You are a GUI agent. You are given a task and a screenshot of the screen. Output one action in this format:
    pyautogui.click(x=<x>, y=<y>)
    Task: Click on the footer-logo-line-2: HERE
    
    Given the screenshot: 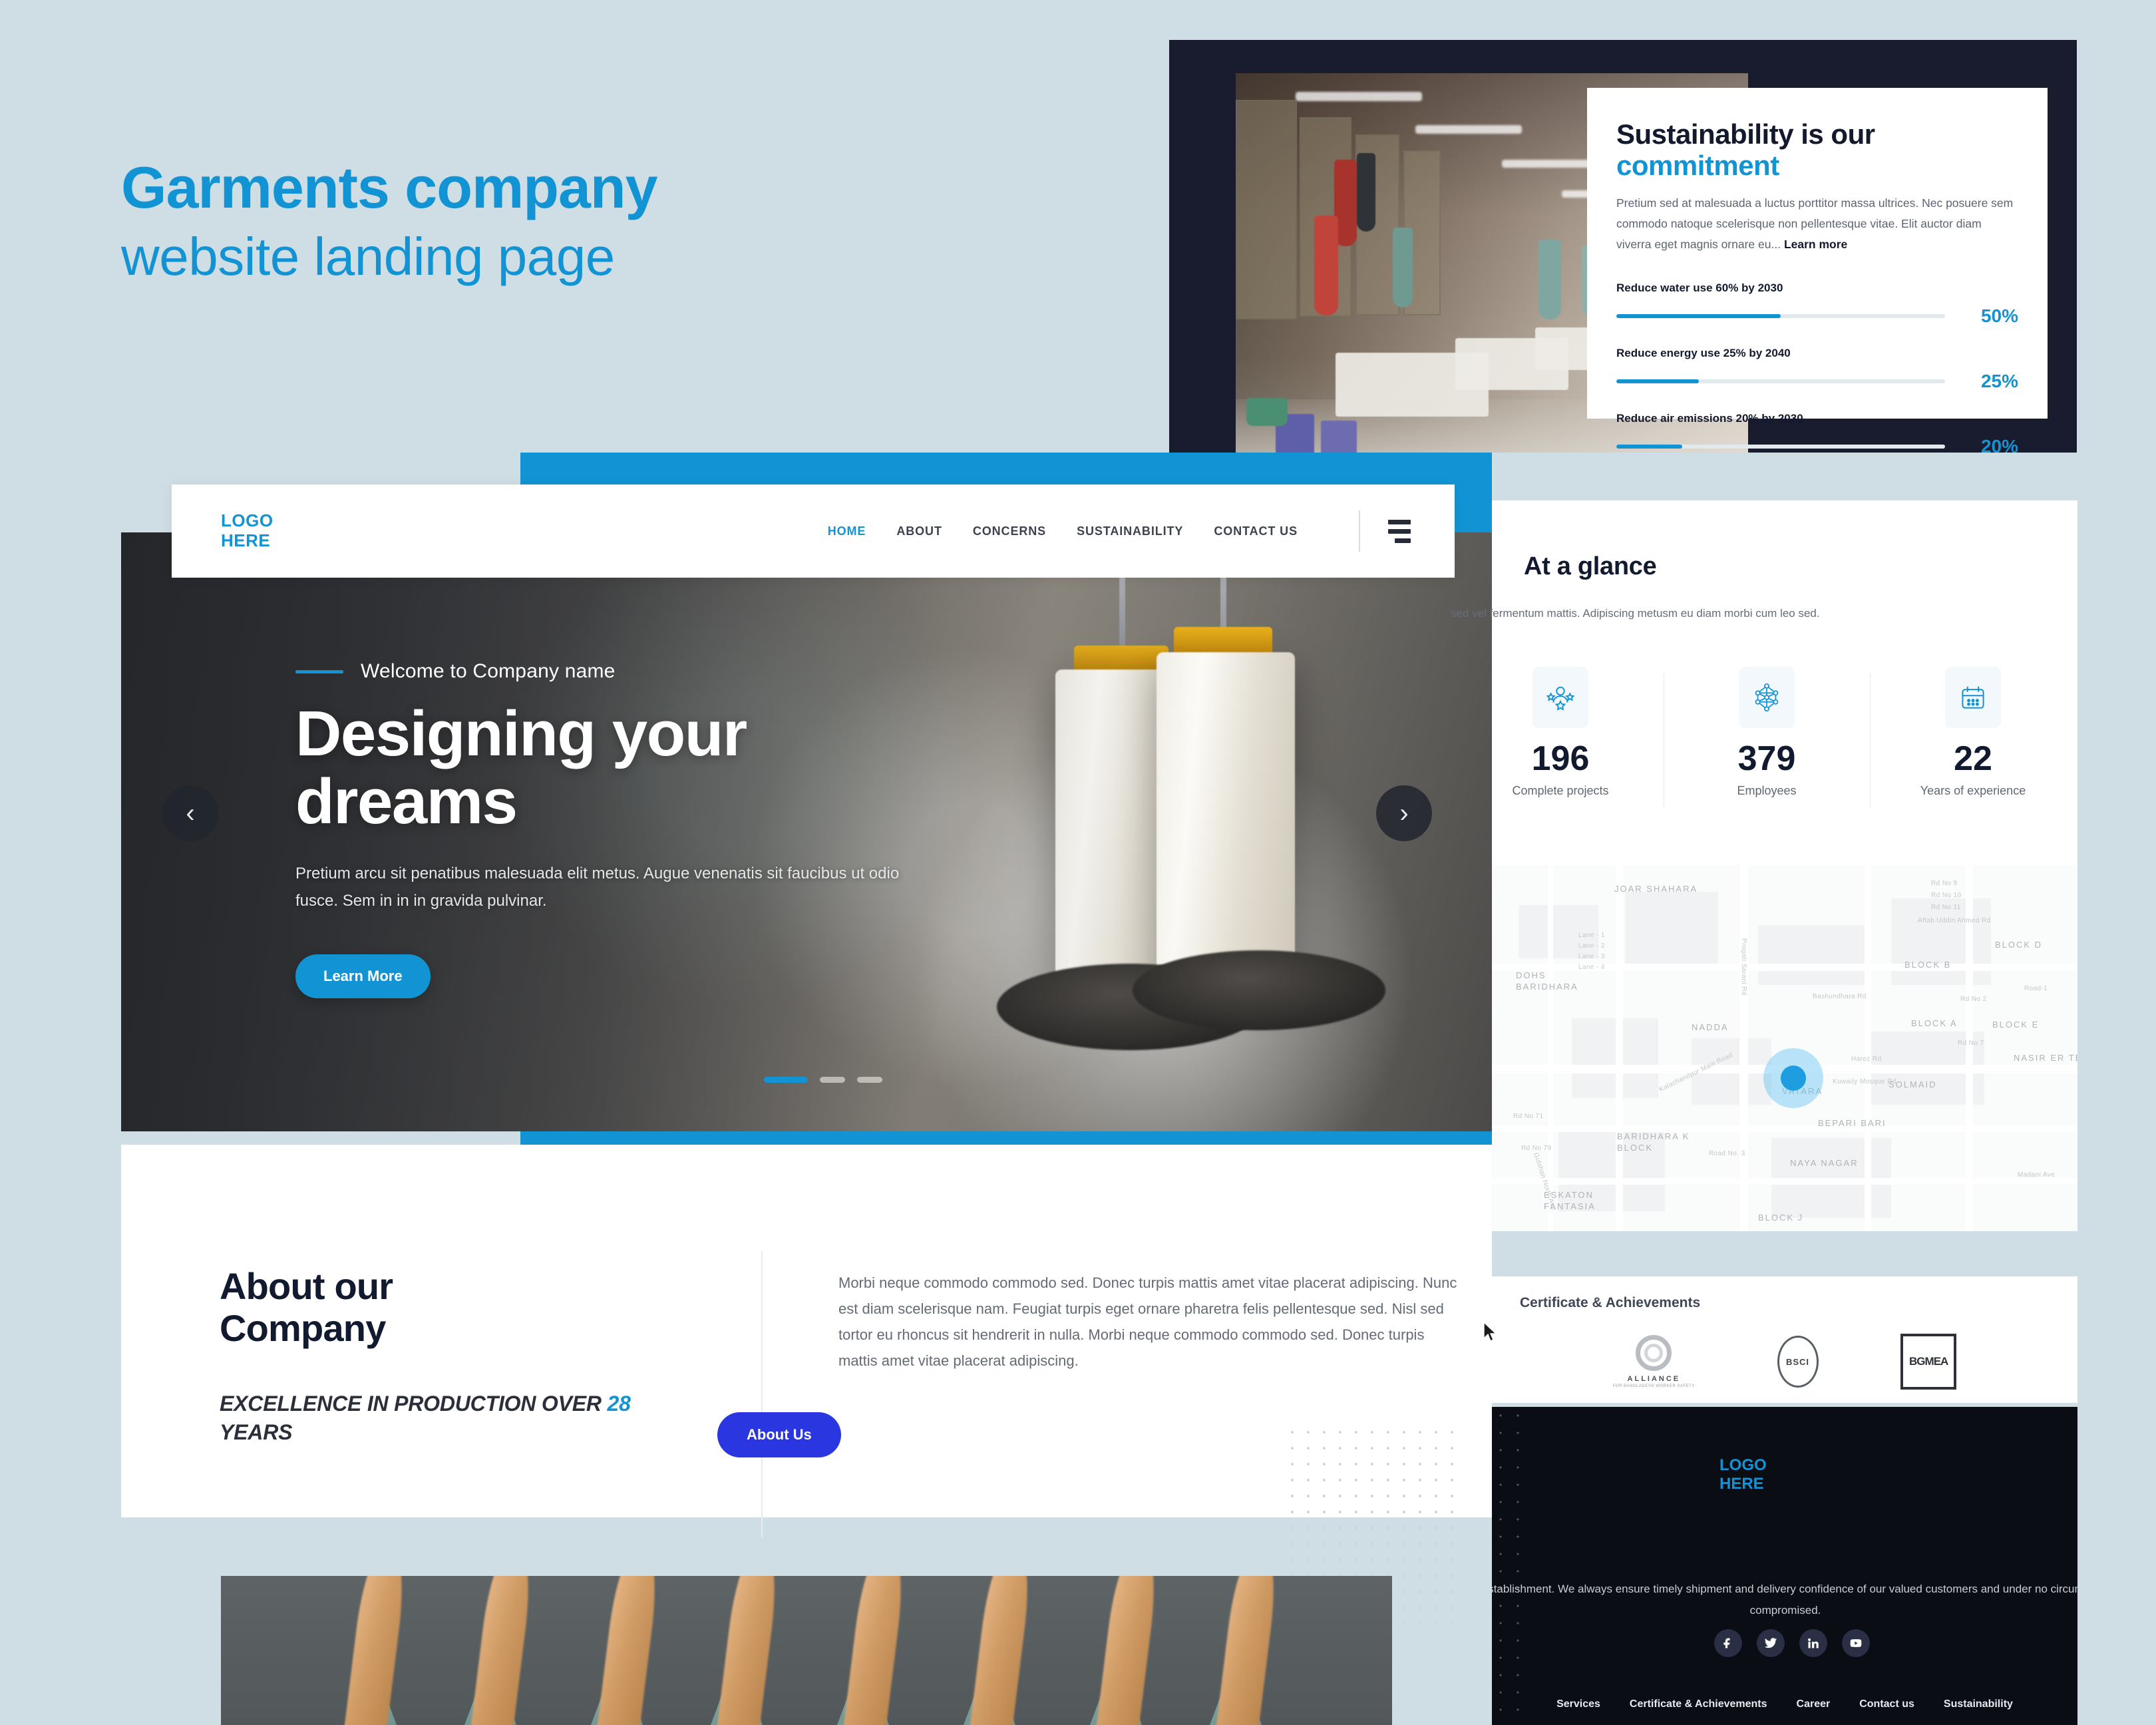 What is the action you would take?
    pyautogui.click(x=1741, y=1483)
    